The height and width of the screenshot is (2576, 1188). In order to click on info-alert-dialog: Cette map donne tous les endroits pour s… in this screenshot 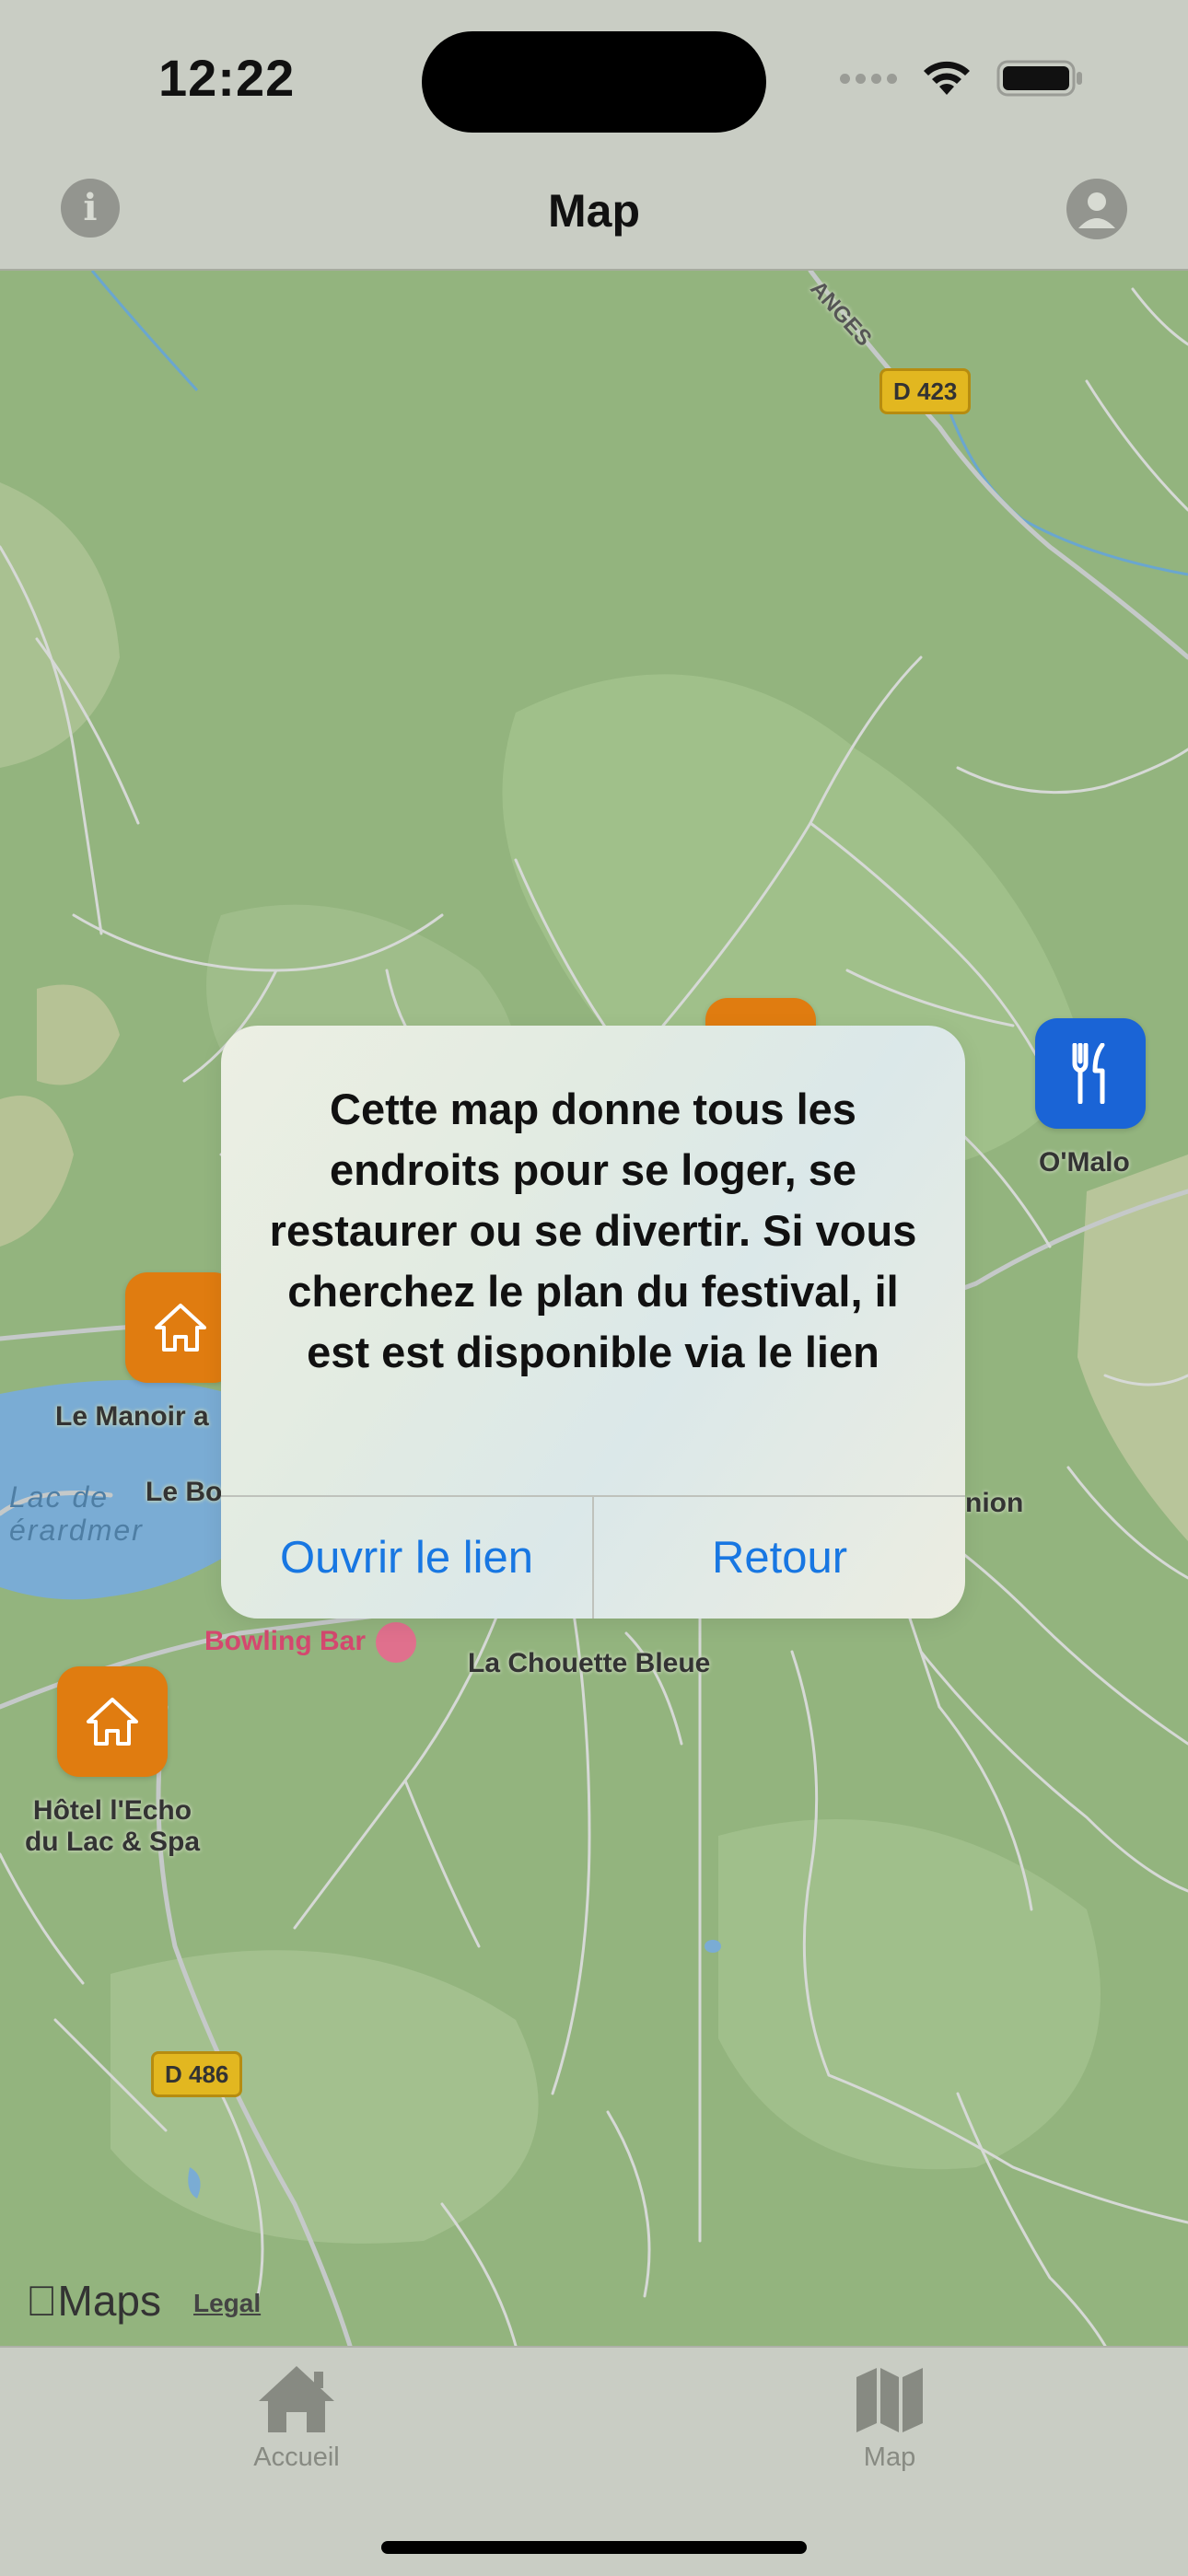, I will do `click(593, 1322)`.